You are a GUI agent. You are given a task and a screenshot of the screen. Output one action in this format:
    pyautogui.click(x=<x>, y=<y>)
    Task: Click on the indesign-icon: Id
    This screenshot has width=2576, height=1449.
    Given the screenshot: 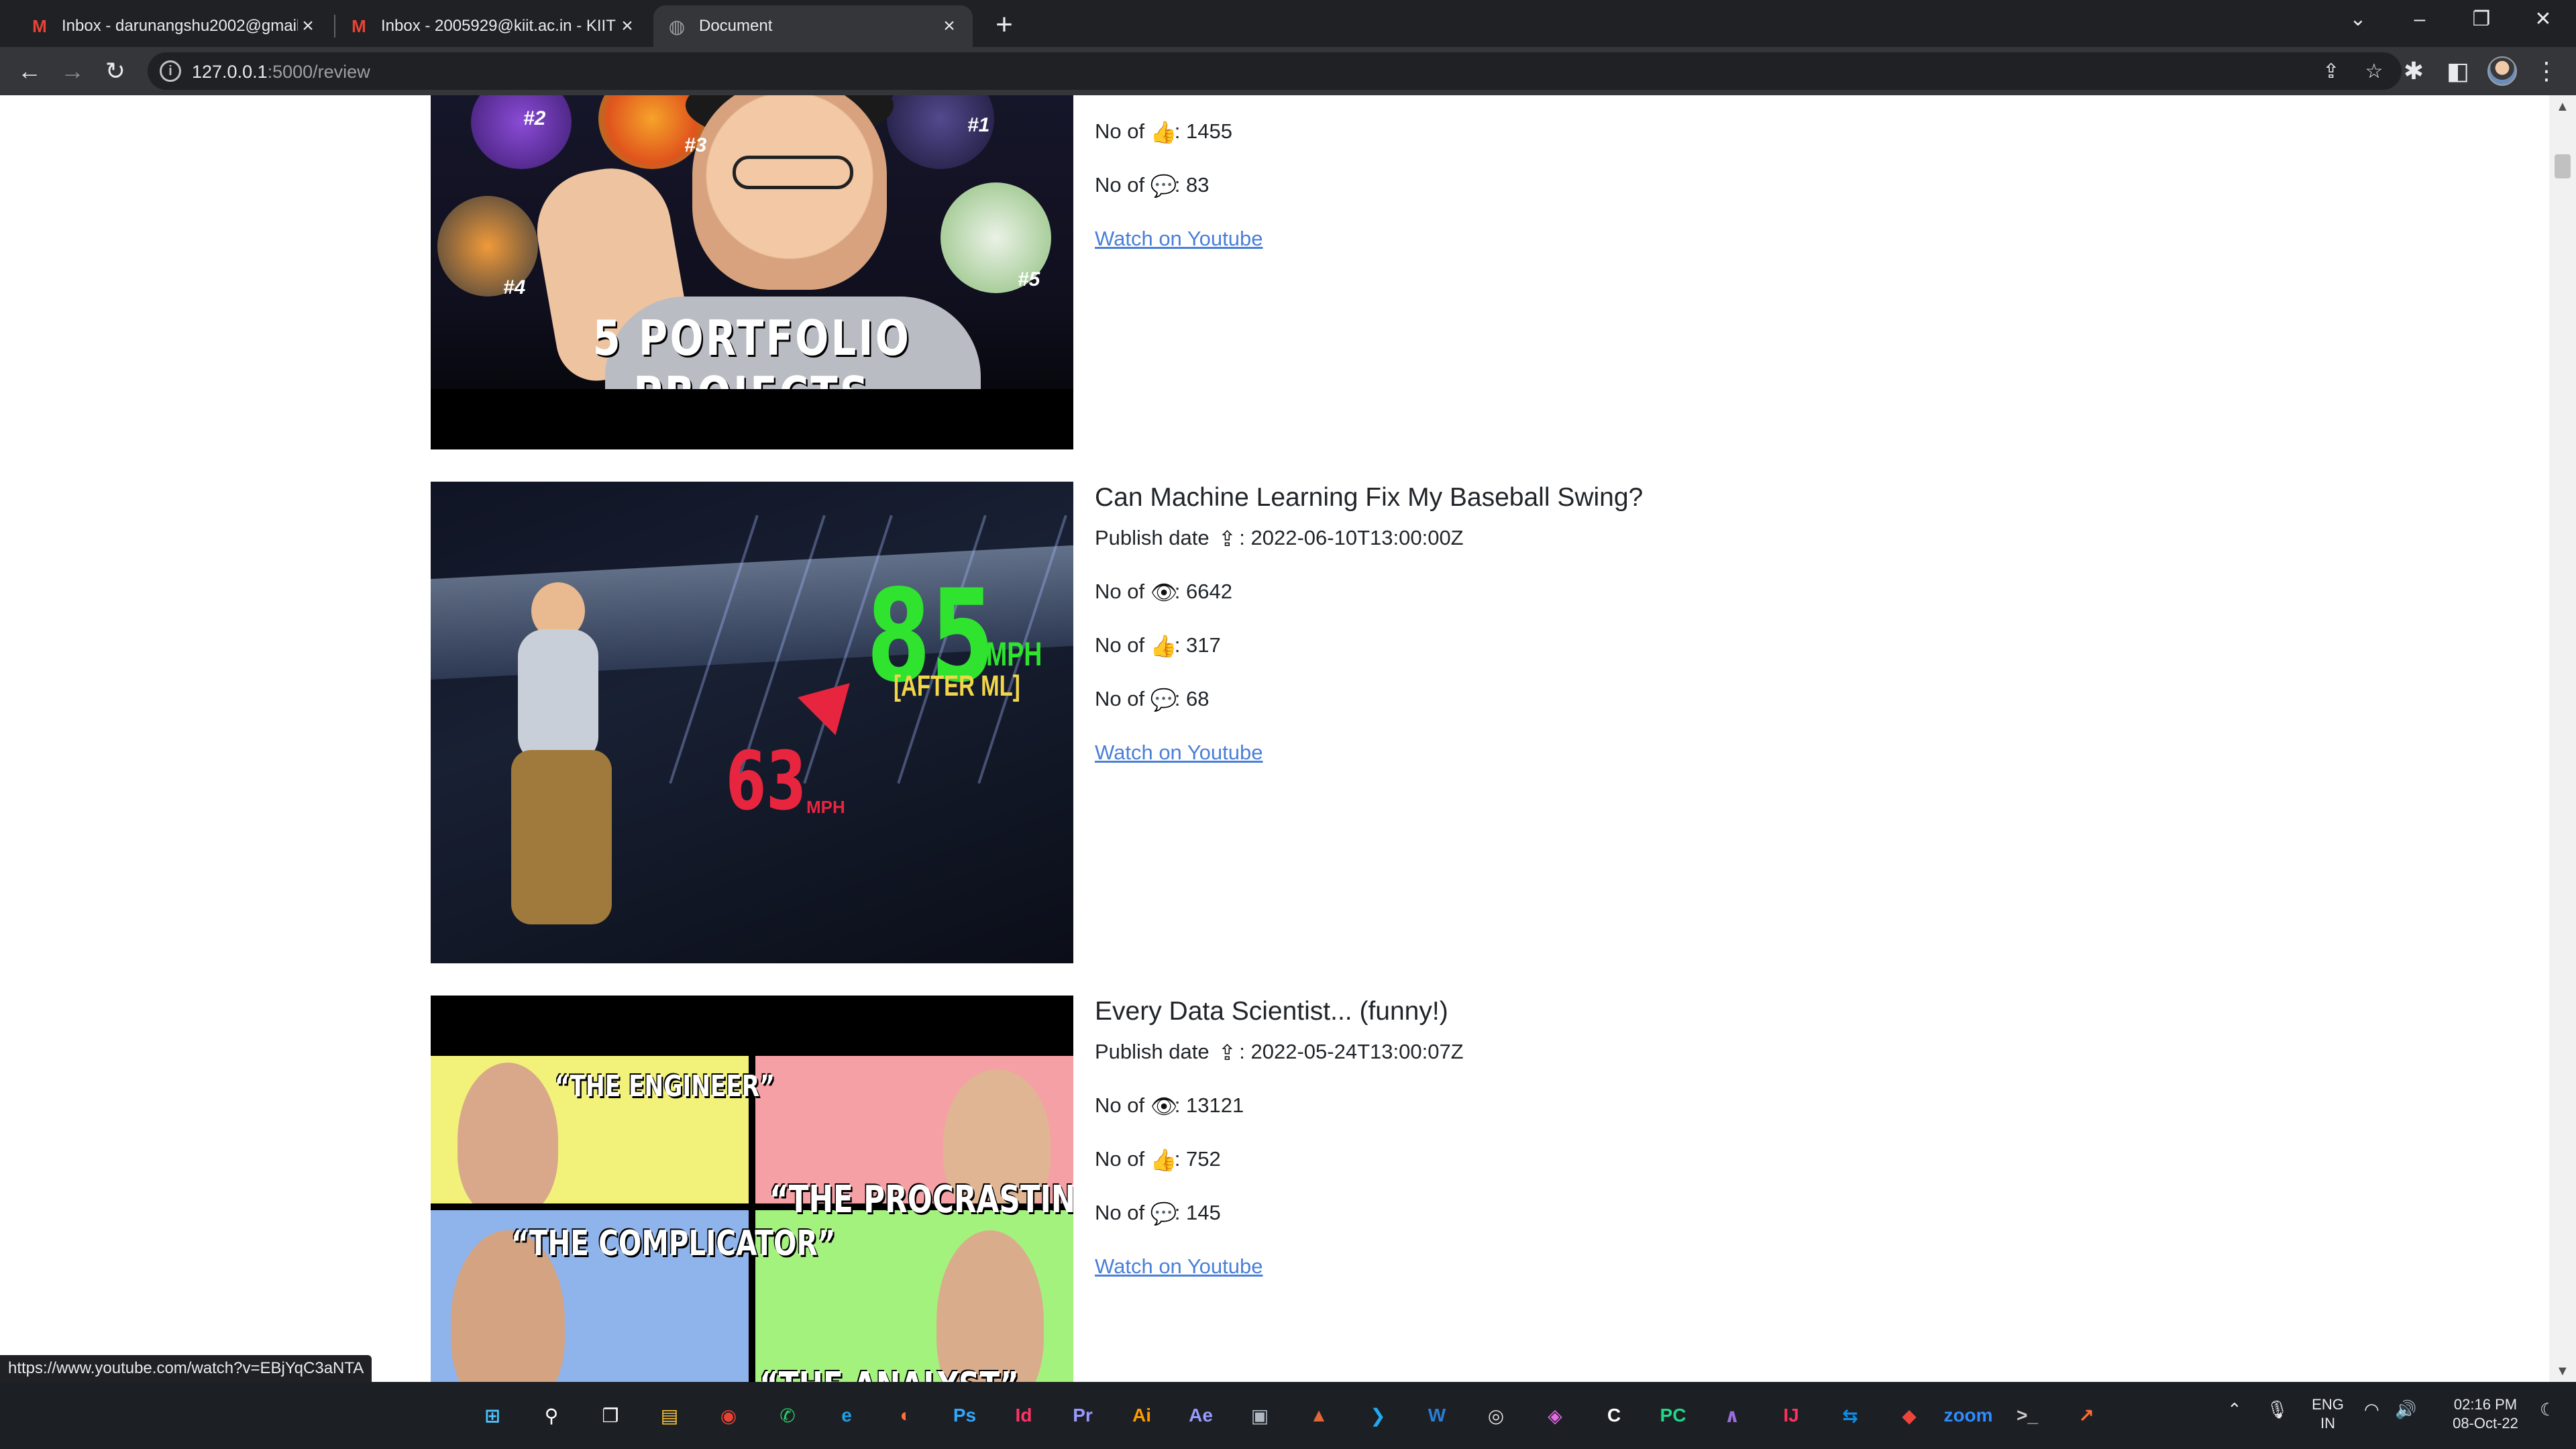 What is the action you would take?
    pyautogui.click(x=1024, y=1415)
    